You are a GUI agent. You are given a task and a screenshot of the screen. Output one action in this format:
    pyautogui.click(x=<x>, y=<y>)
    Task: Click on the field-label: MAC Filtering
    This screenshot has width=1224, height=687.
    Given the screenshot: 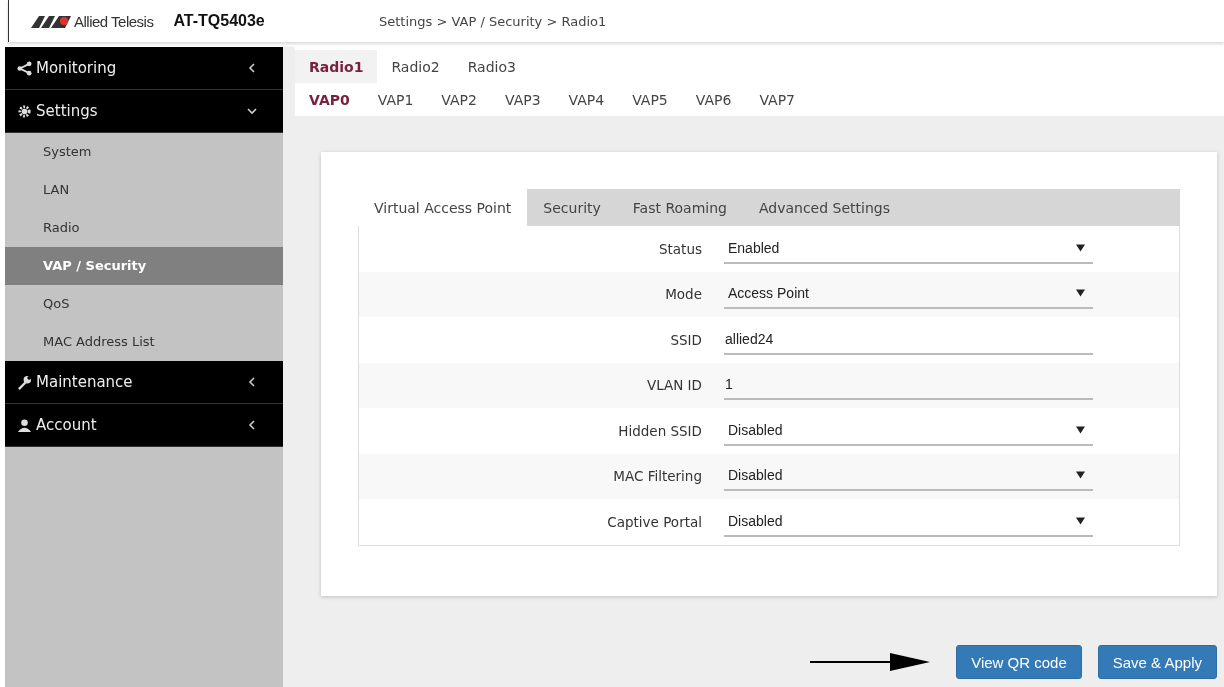 What is the action you would take?
    pyautogui.click(x=657, y=476)
    